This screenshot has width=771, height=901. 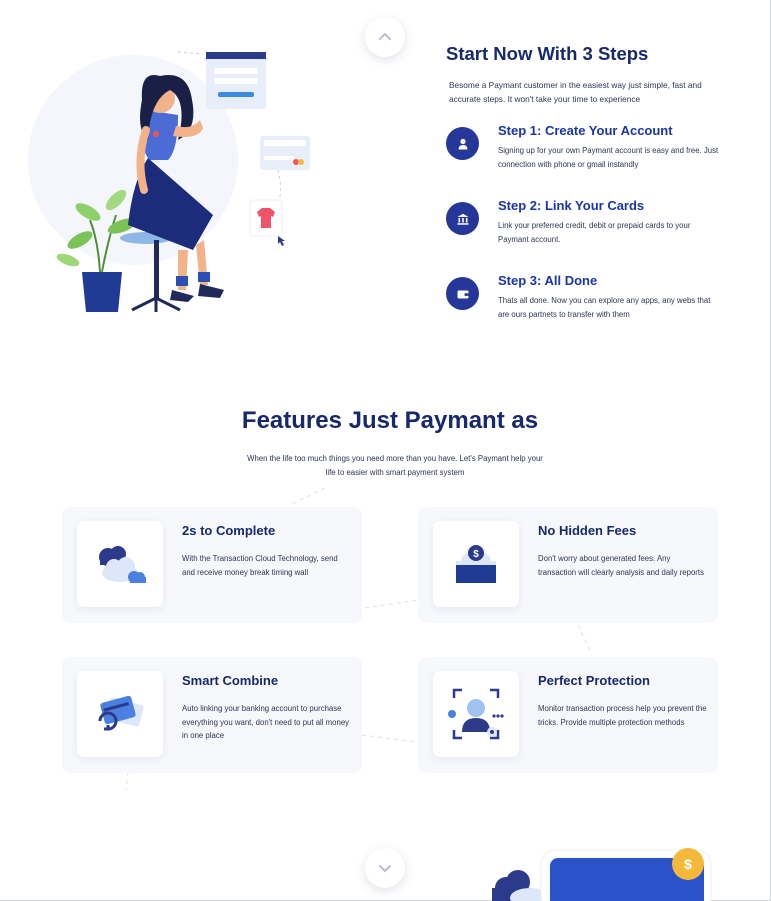 I want to click on scroll-up-button, so click(x=385, y=37).